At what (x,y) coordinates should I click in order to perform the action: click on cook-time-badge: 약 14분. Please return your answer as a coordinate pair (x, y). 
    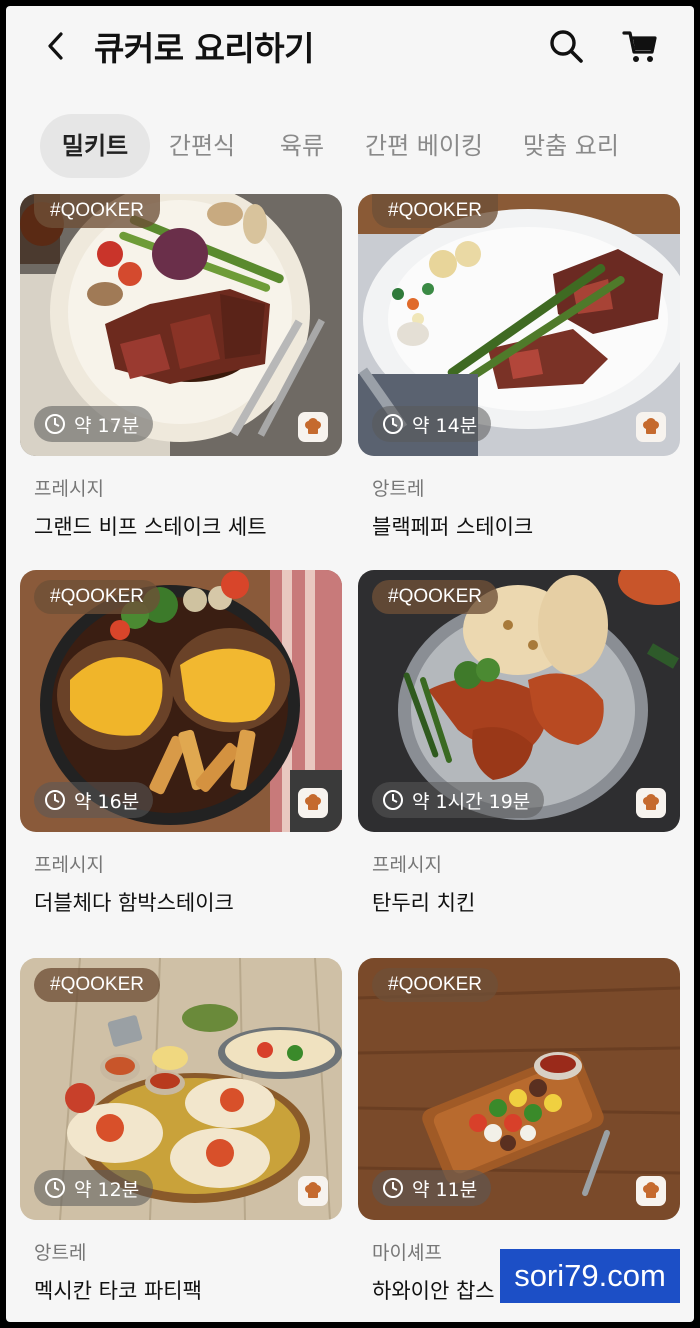
    Looking at the image, I should click on (432, 424).